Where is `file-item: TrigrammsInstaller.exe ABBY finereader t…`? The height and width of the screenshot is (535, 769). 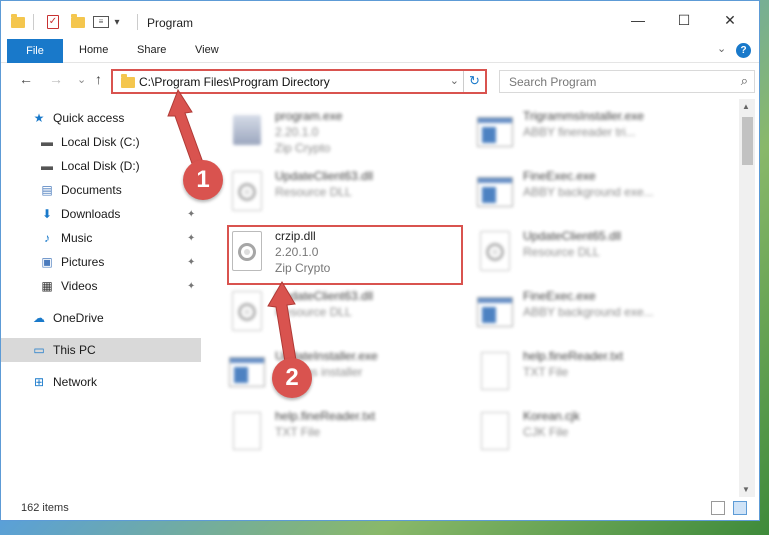
file-item: TrigrammsInstaller.exe ABBY finereader t… is located at coordinates (571, 133).